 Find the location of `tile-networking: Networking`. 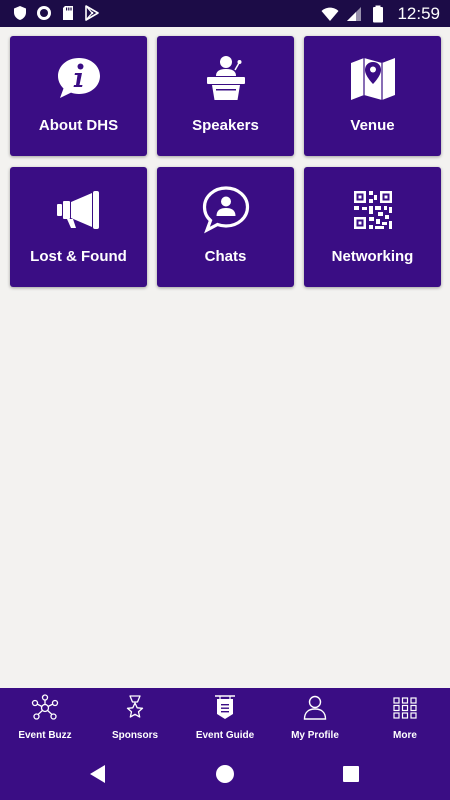

tile-networking: Networking is located at coordinates (372, 227).